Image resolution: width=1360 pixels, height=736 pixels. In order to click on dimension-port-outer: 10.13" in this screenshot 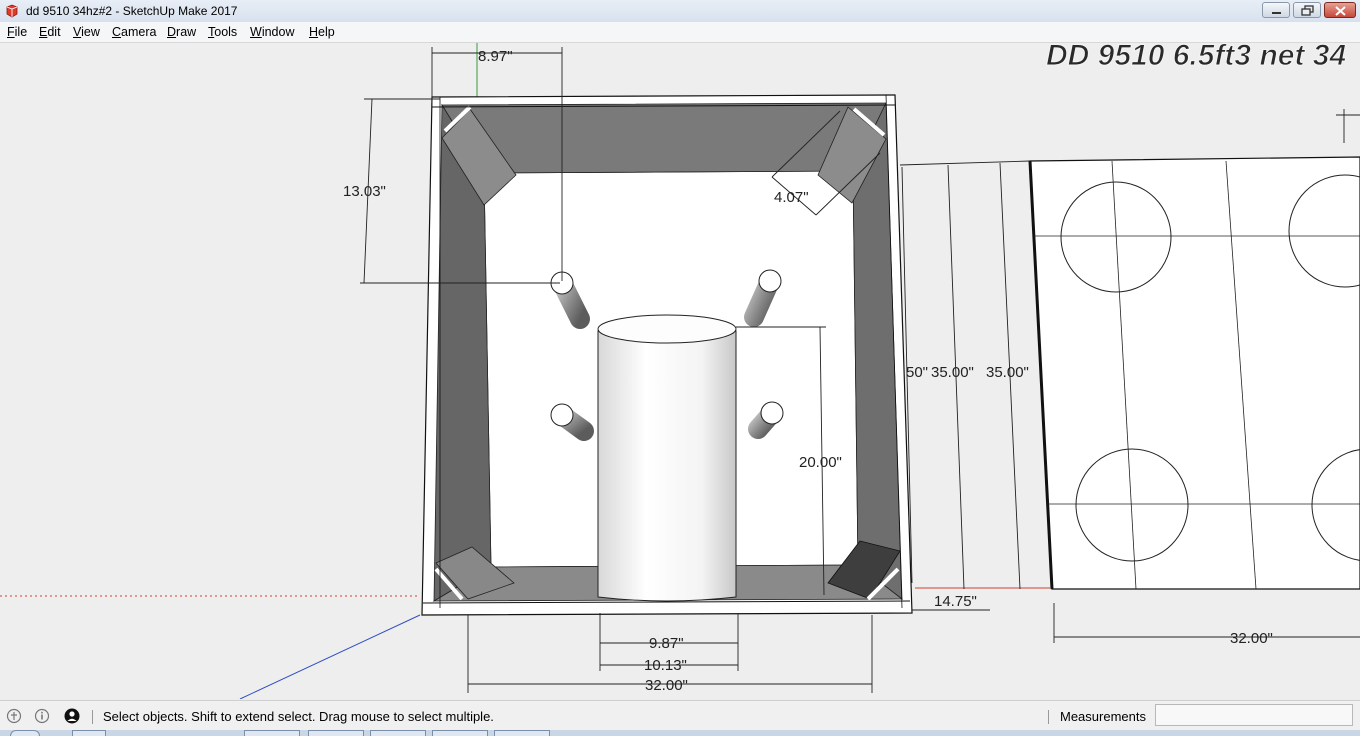, I will do `click(665, 665)`.